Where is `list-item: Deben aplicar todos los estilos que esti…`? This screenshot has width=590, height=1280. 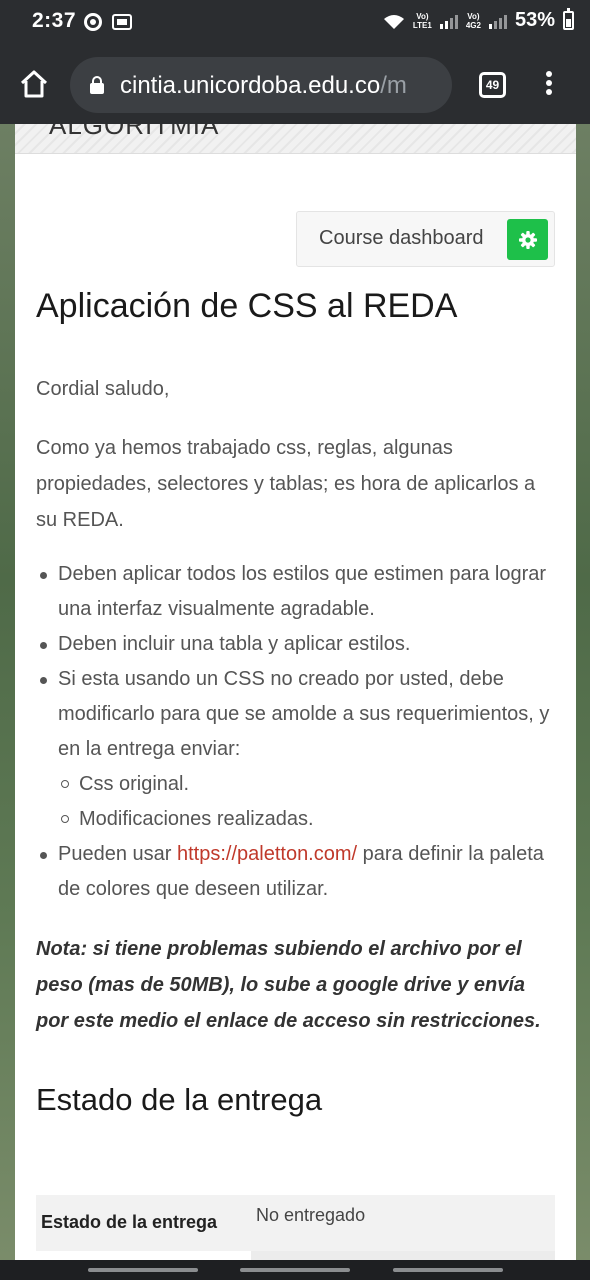
list-item: Deben aplicar todos los estilos que esti… is located at coordinates (296, 592).